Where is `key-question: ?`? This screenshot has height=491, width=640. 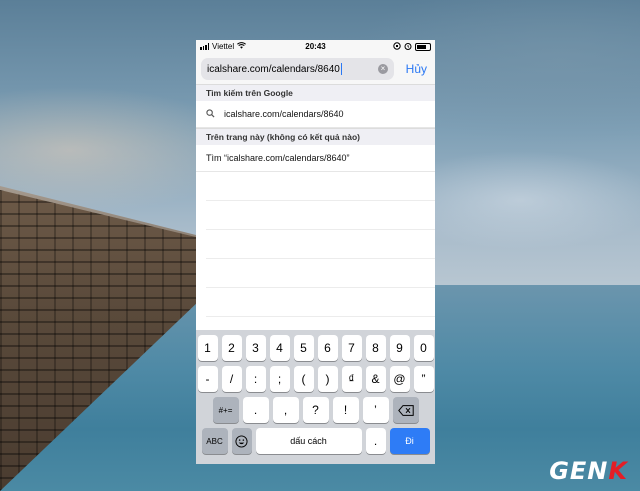
key-question: ? is located at coordinates (315, 410).